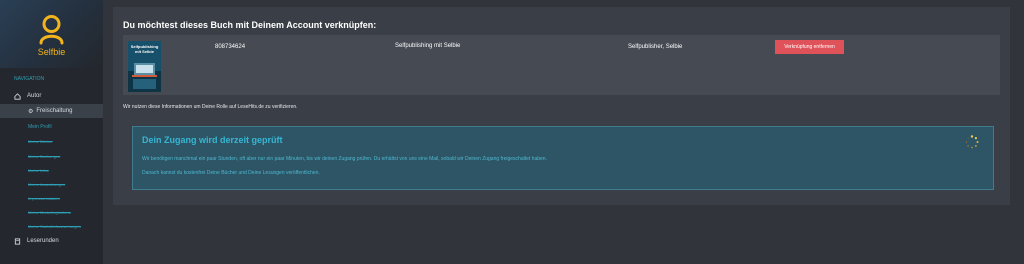  Describe the element at coordinates (40, 127) in the screenshot. I see `sidebar-item-profil: Mein Profil` at that location.